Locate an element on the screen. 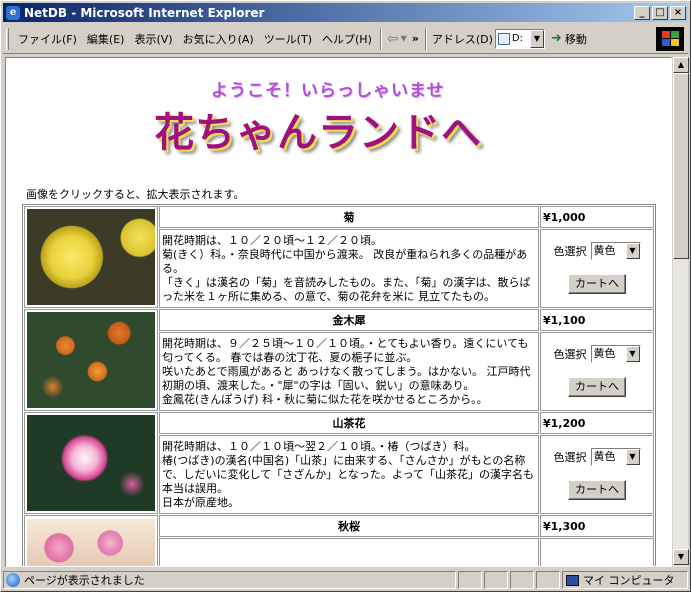 This screenshot has width=691, height=592. description-line: 開花時期は、１０／２０頃〜１２／２０頃。 is located at coordinates (272, 240).